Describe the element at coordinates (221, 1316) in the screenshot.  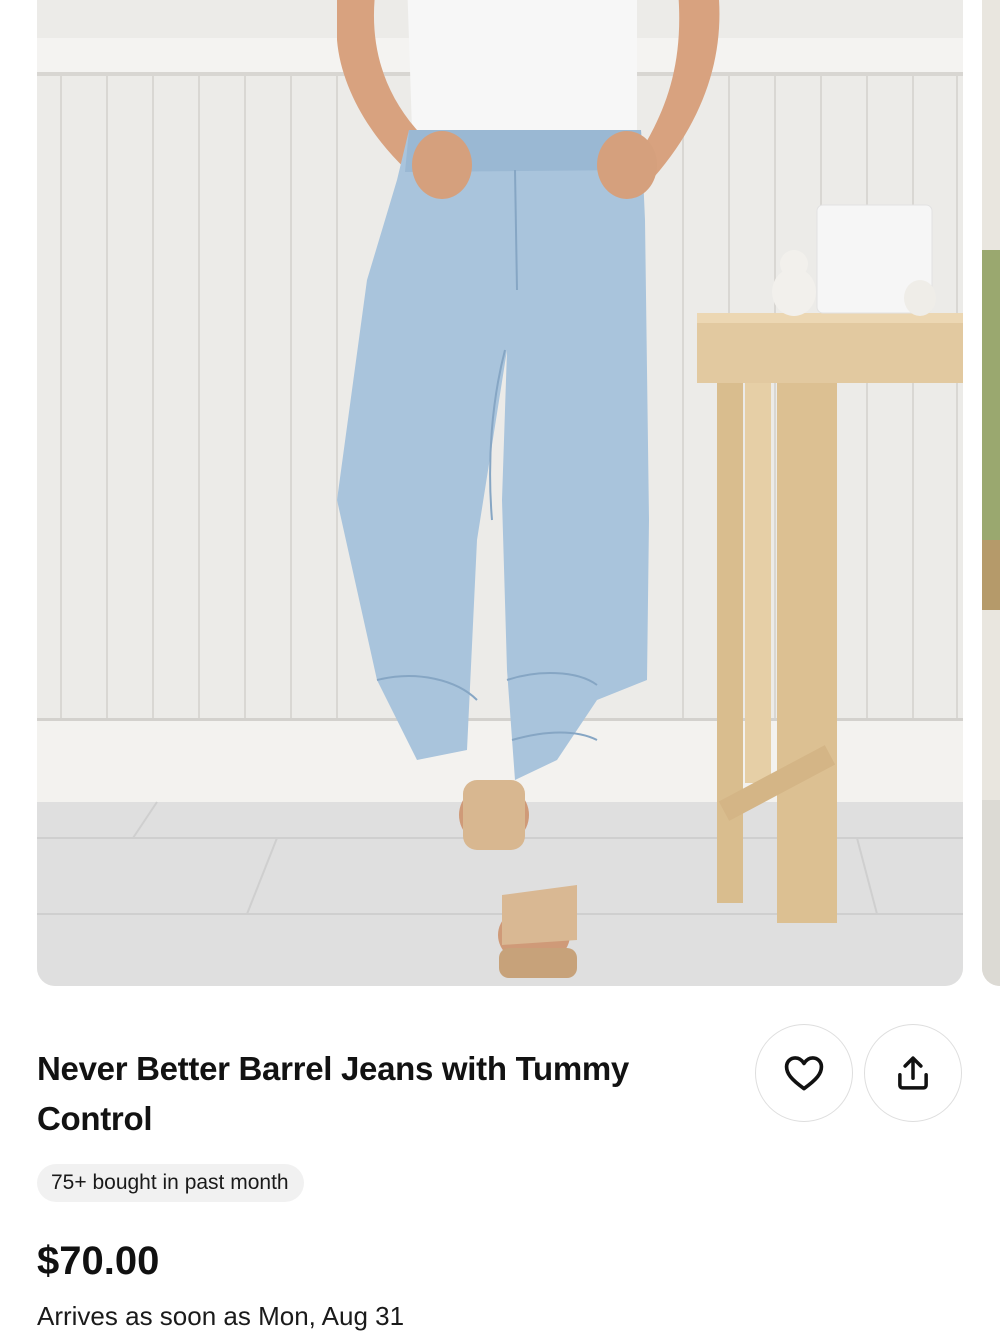
I see `delivery-estimate: Arrives as soon as Mon, Aug 31` at that location.